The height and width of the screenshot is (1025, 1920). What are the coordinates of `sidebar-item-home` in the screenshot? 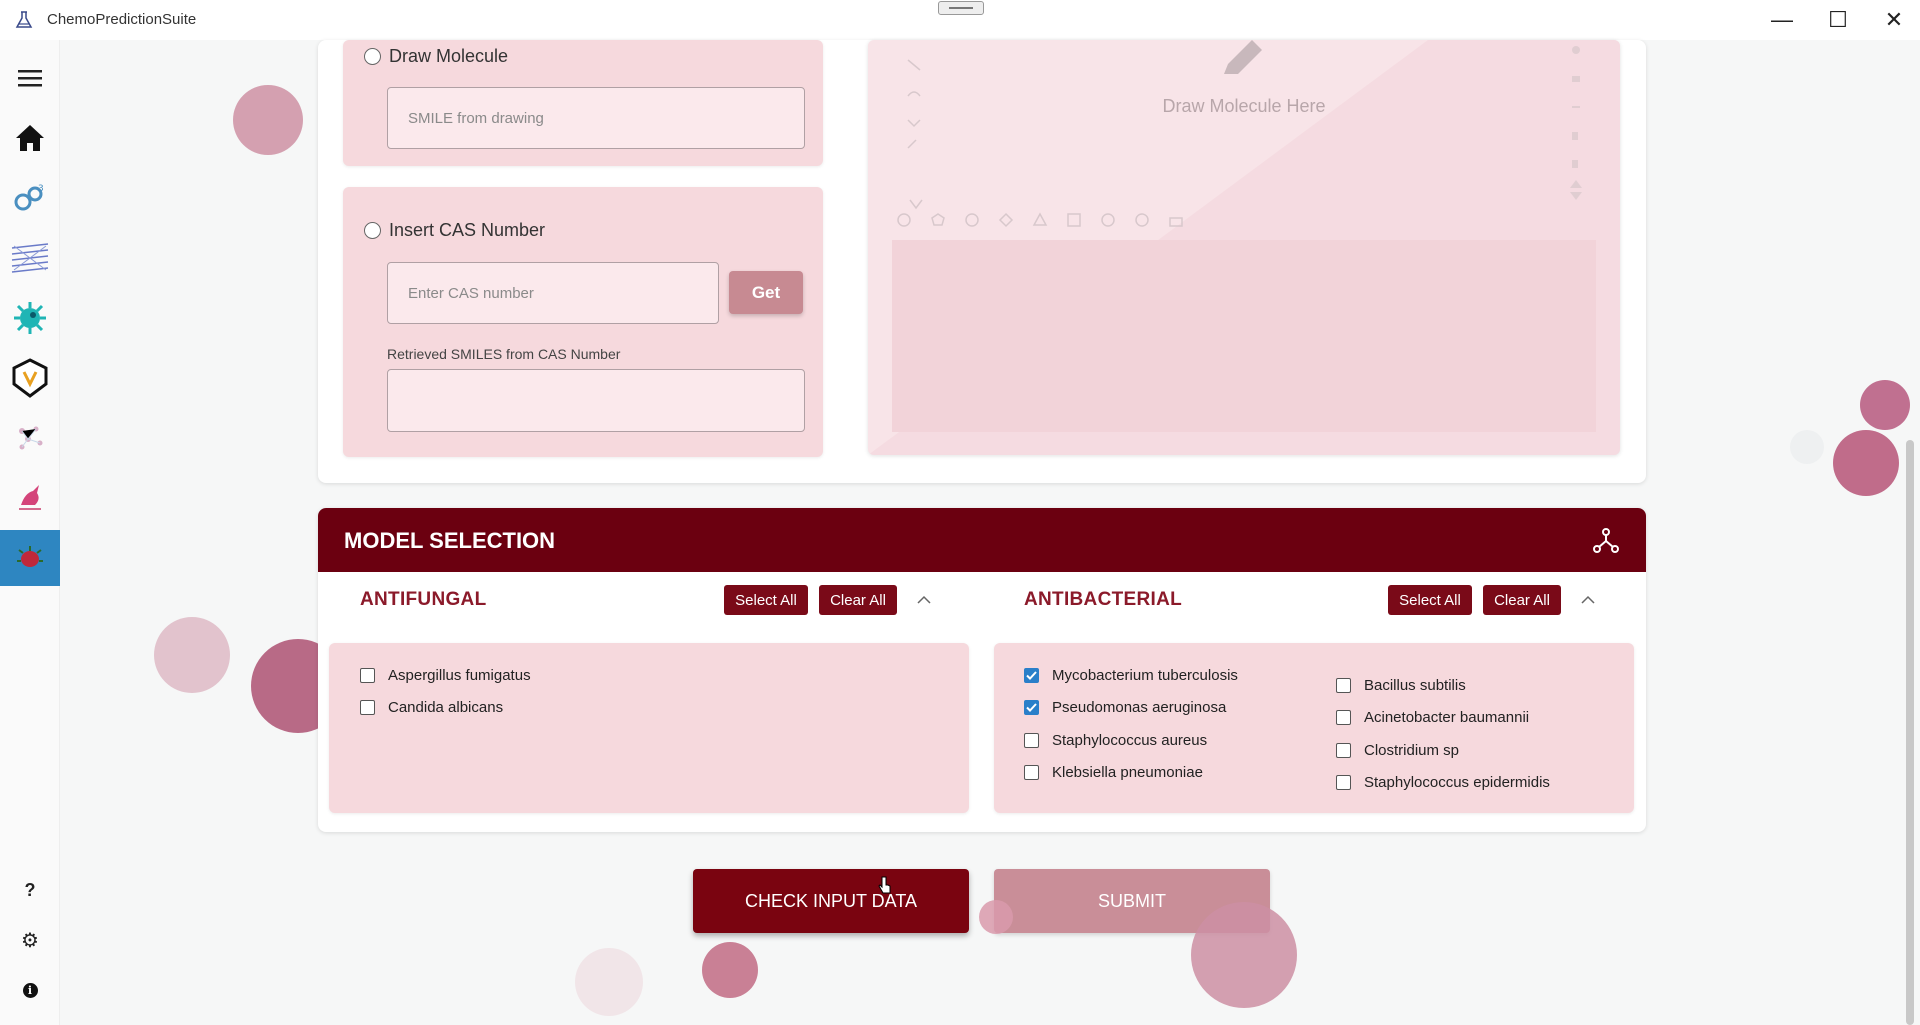 It's located at (30, 138).